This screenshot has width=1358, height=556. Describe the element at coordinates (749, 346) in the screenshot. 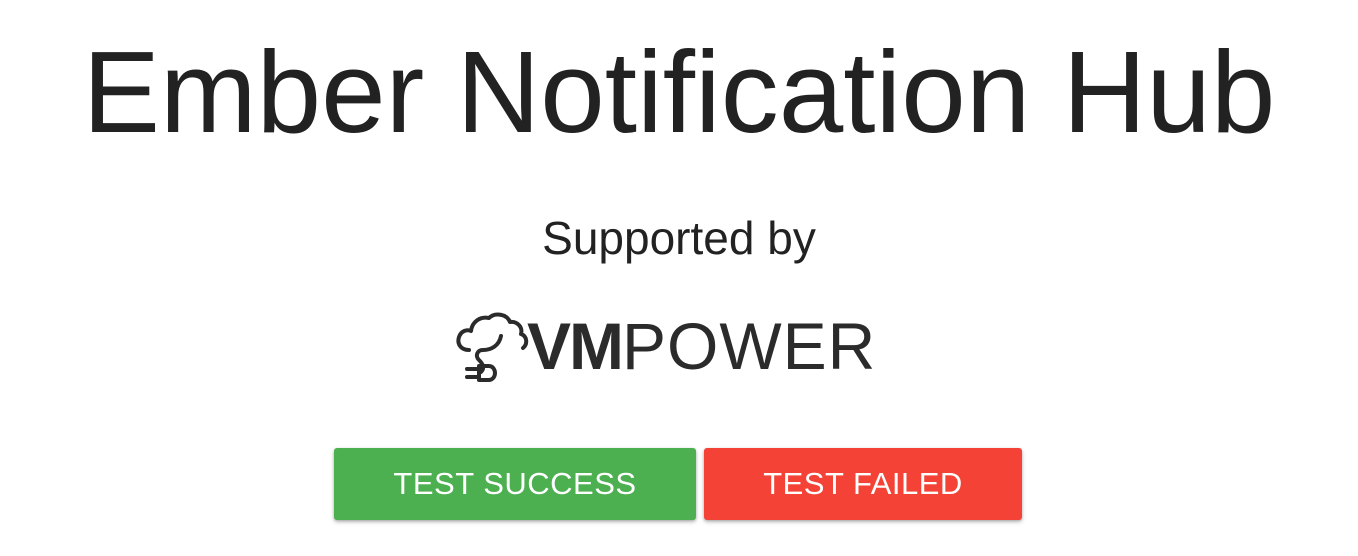

I see `logo-wordmark-light: POWER` at that location.